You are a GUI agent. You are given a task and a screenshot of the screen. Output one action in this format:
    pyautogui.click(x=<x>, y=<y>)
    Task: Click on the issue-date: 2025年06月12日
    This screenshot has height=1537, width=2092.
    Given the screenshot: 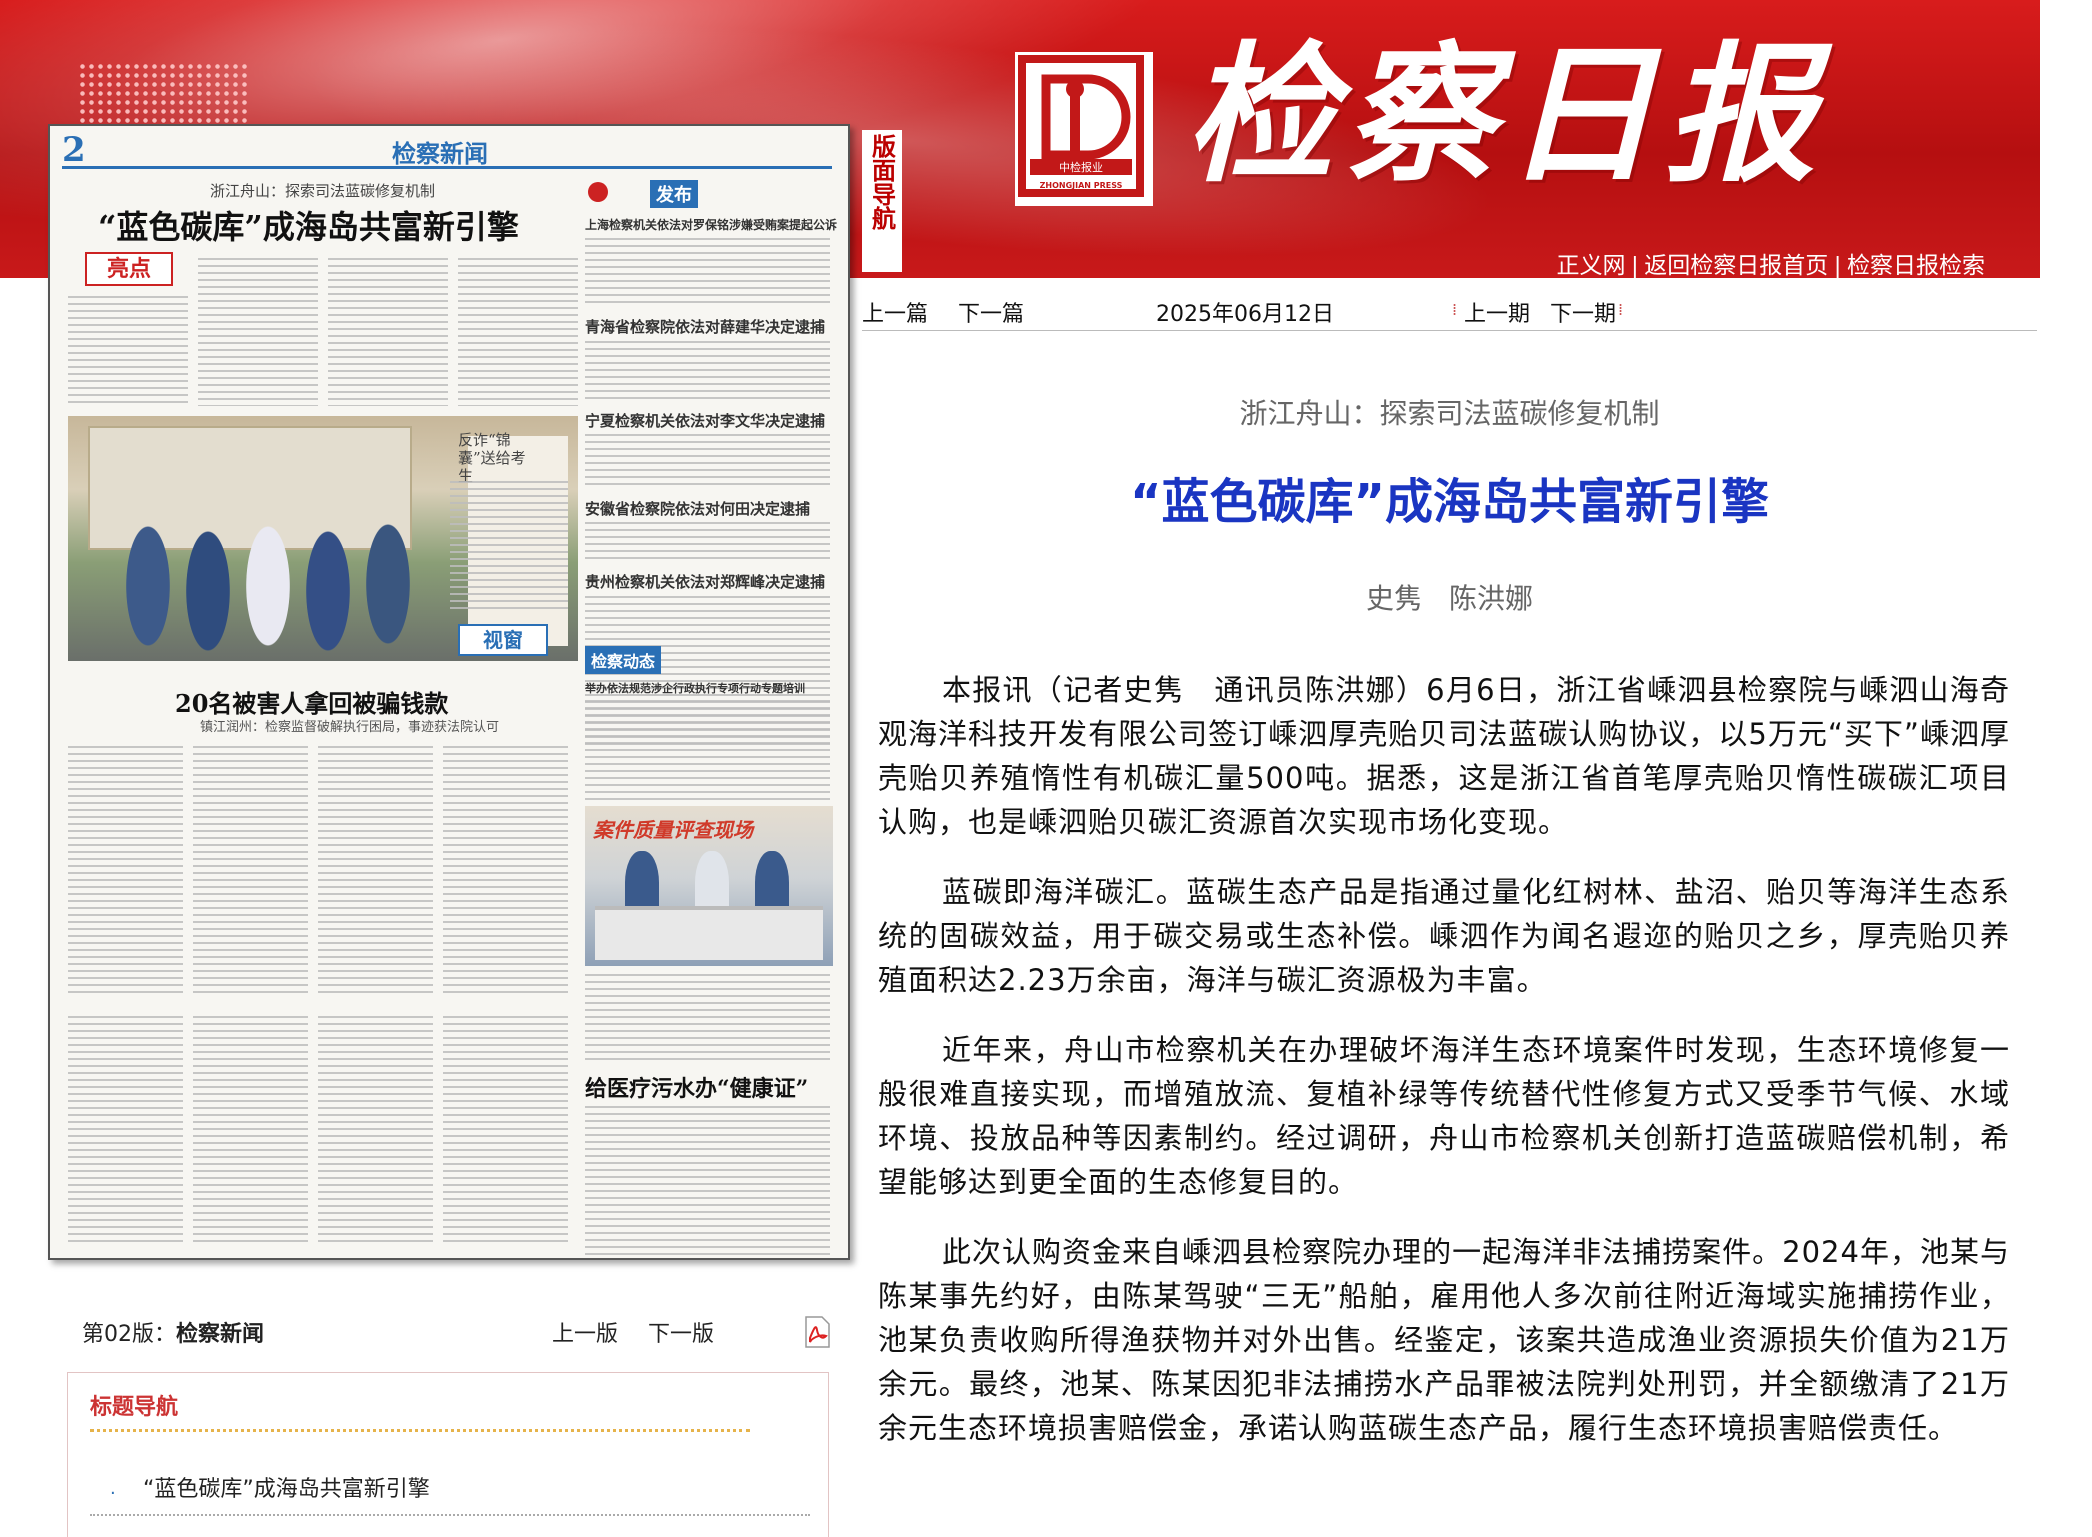 What is the action you would take?
    pyautogui.click(x=1245, y=314)
    